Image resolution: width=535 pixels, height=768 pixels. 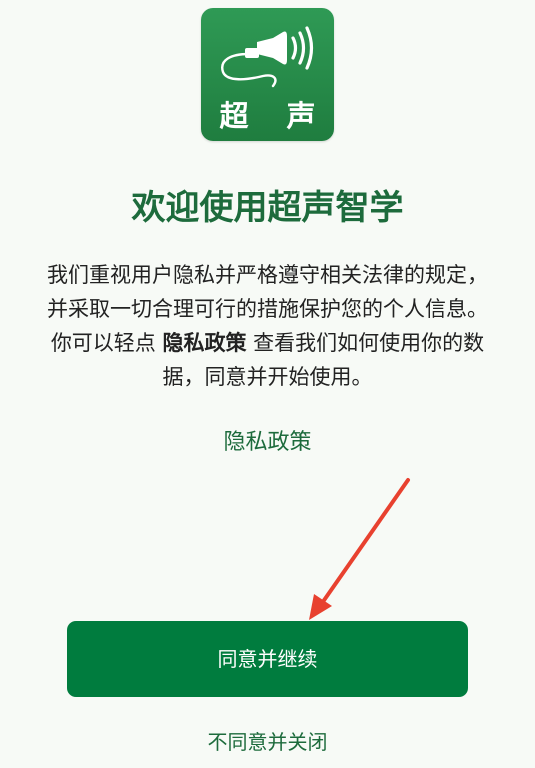 What do you see at coordinates (204, 343) in the screenshot?
I see `description-policy-highlight: 隐私政策` at bounding box center [204, 343].